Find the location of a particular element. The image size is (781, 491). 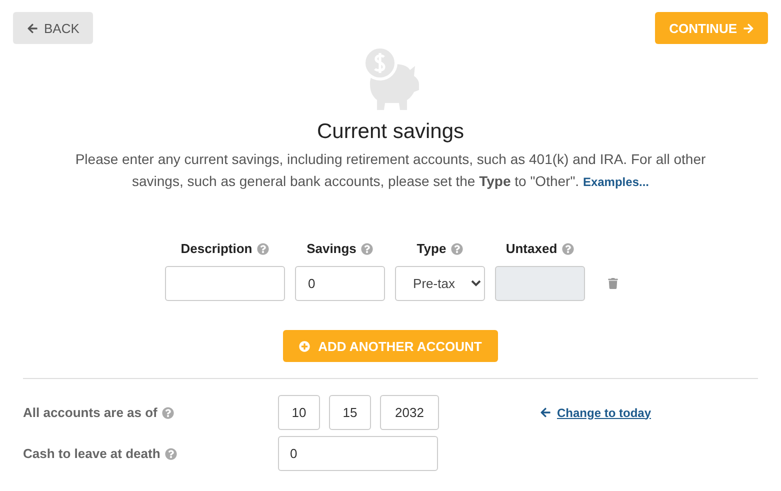

type-select: Pre-tax is located at coordinates (440, 283).